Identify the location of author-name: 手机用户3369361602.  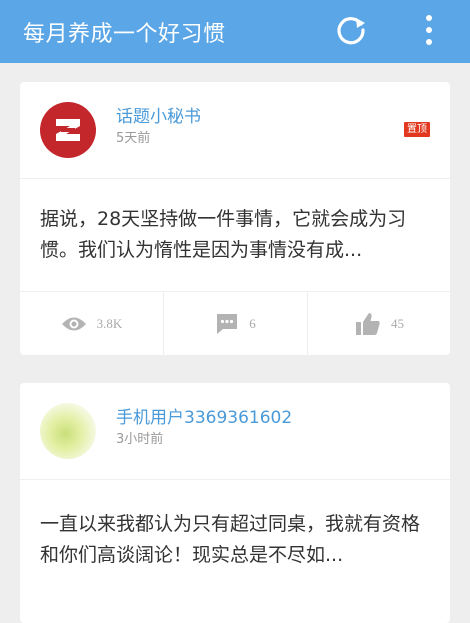
(204, 415).